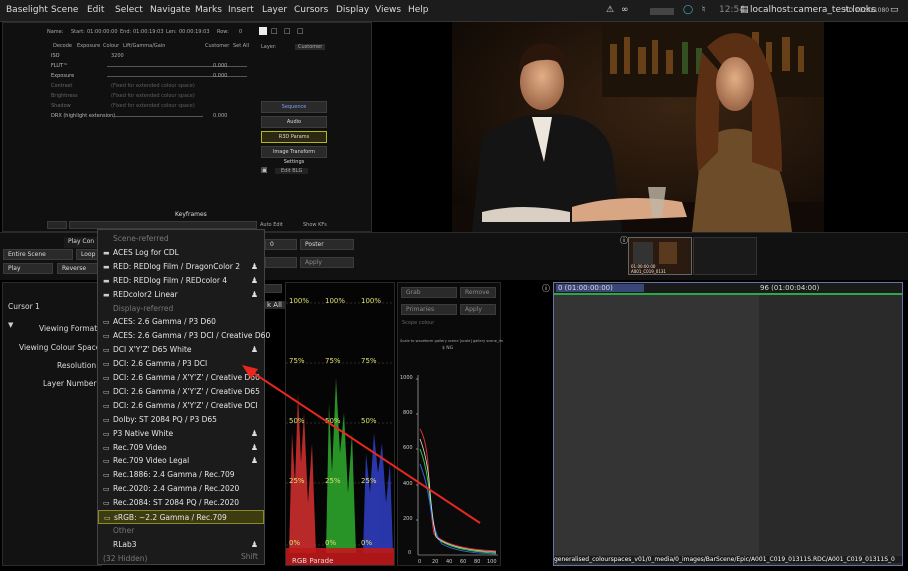 Image resolution: width=908 pixels, height=571 pixels. Describe the element at coordinates (241, 46) in the screenshot. I see `set-all-button: Set All` at that location.